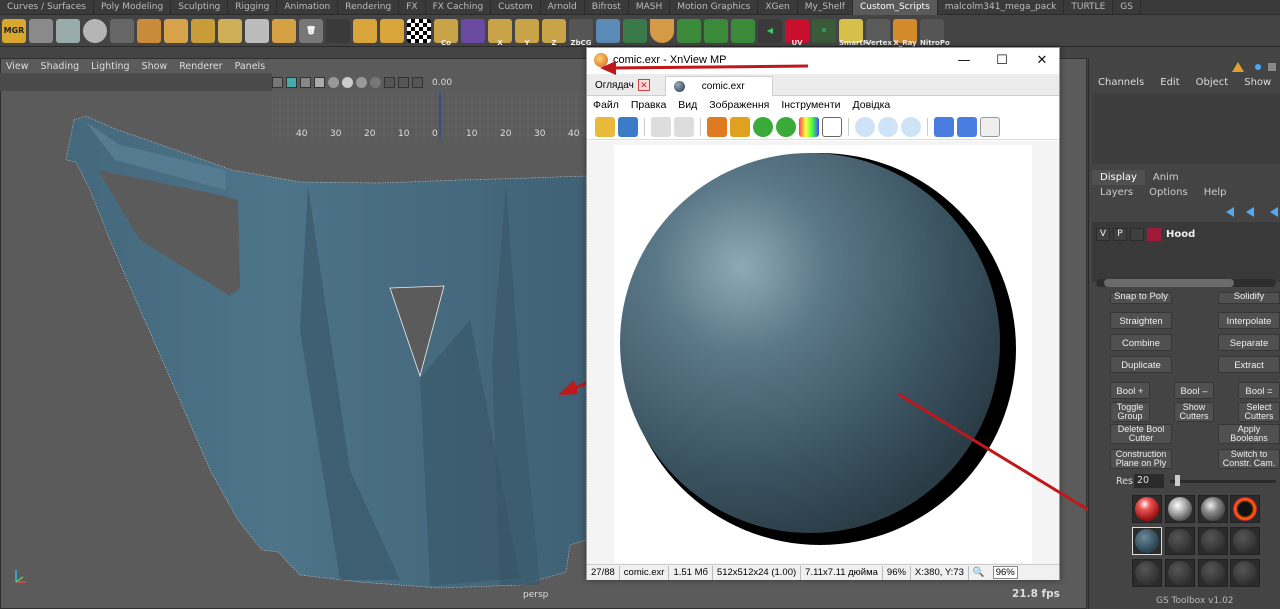 The width and height of the screenshot is (1280, 609). I want to click on shelf-tab-5: Rendering, so click(369, 7).